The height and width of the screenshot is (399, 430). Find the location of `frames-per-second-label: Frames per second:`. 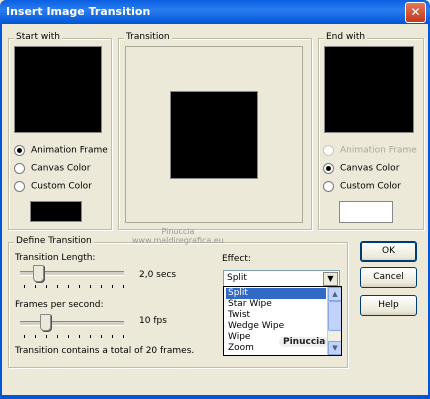

frames-per-second-label: Frames per second: is located at coordinates (59, 305).